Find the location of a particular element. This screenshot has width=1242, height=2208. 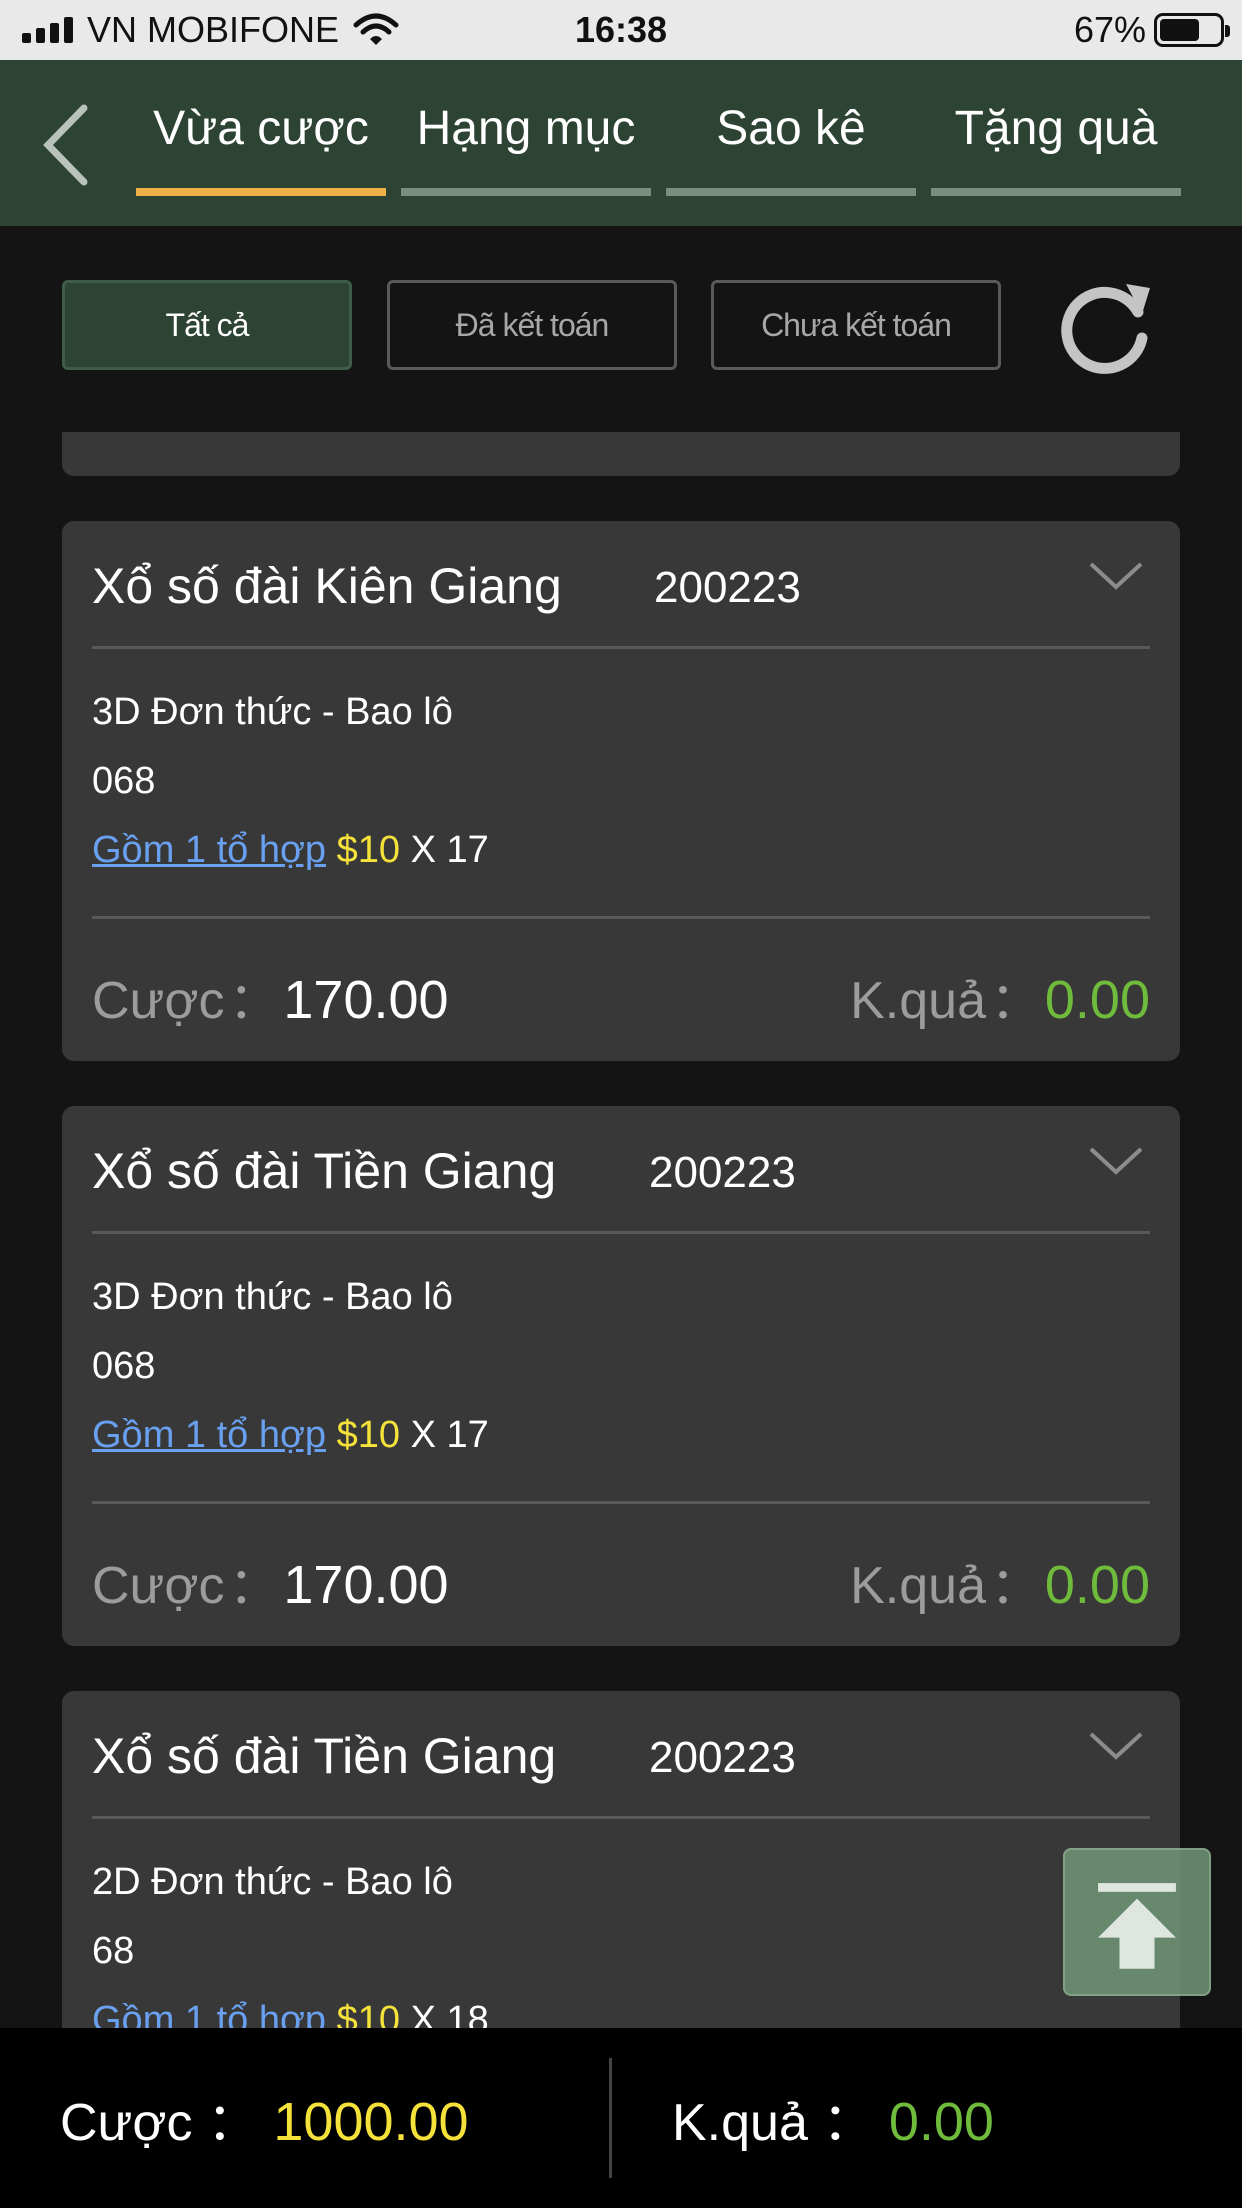

status-time: 16:38 is located at coordinates (621, 29).